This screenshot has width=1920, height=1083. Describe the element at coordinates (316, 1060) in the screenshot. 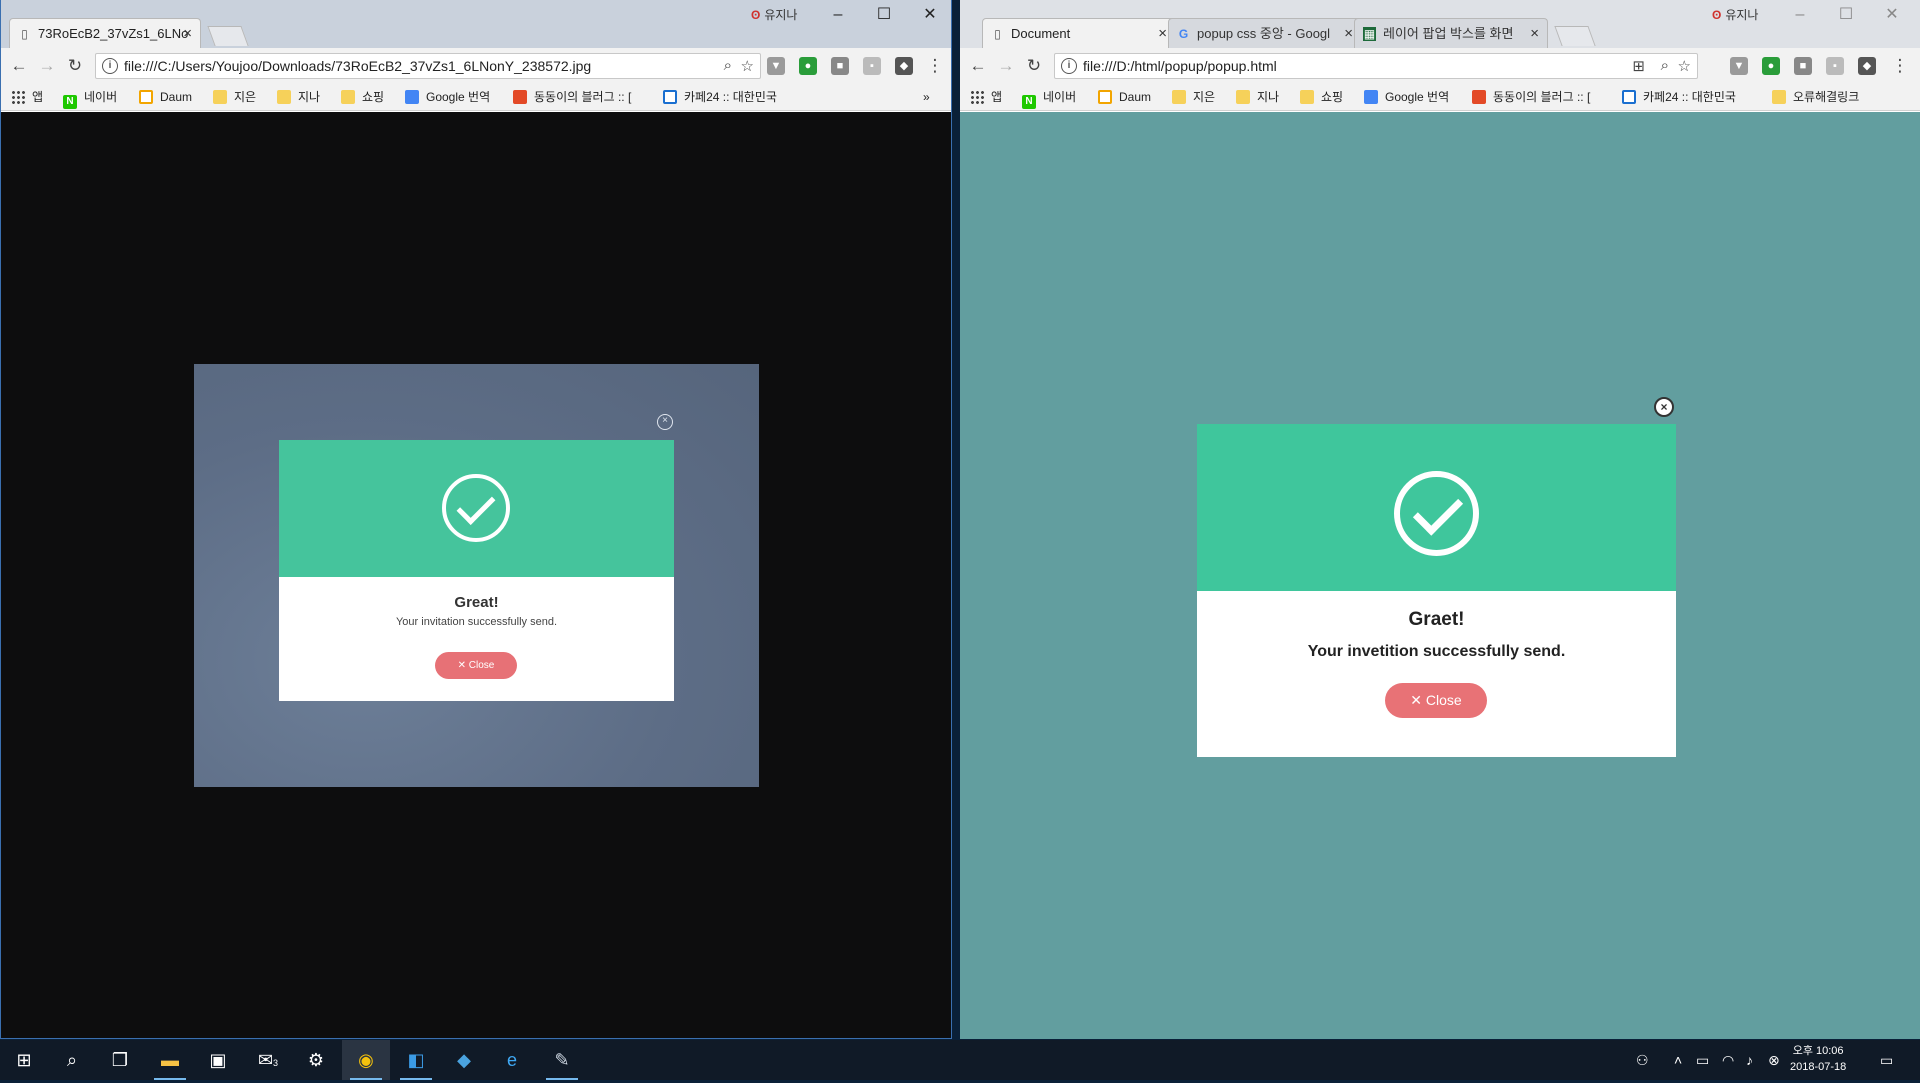

I see `settings-icon: ⚙` at that location.